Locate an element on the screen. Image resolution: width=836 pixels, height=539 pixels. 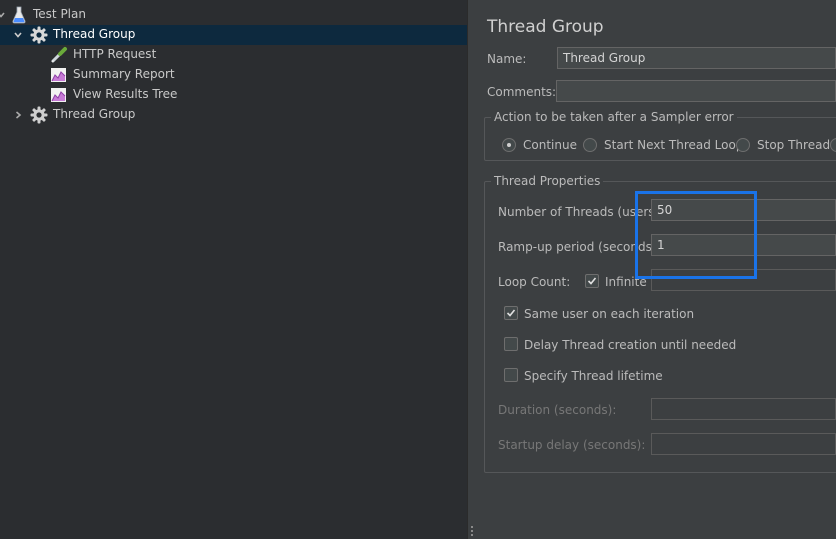
delay-creation-label: Delay Thread creation until needed is located at coordinates (630, 345).